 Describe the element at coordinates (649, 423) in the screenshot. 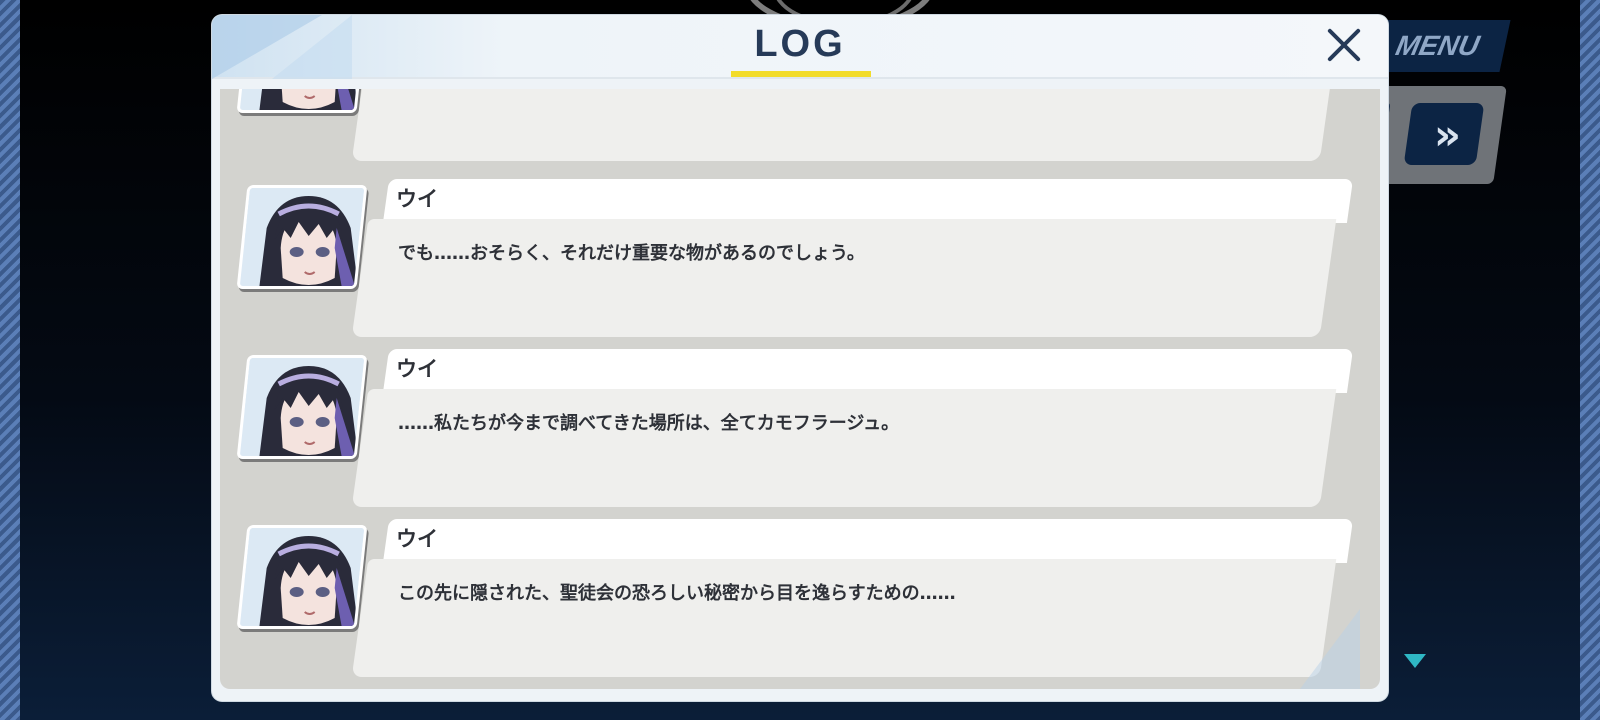

I see `message-text: ……私たちが今まで調べてきた場所は、全てカモフラージュ。` at that location.